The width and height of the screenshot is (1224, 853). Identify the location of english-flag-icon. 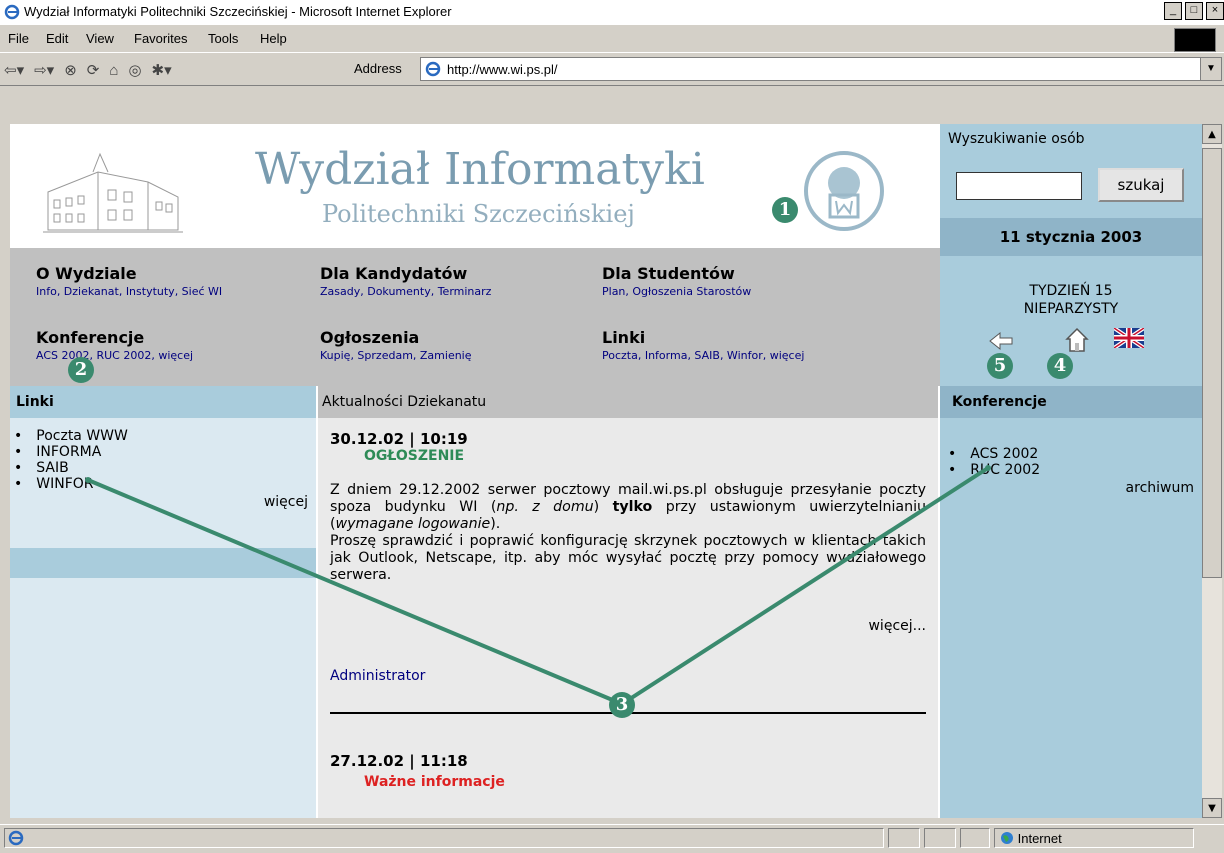
(1129, 338).